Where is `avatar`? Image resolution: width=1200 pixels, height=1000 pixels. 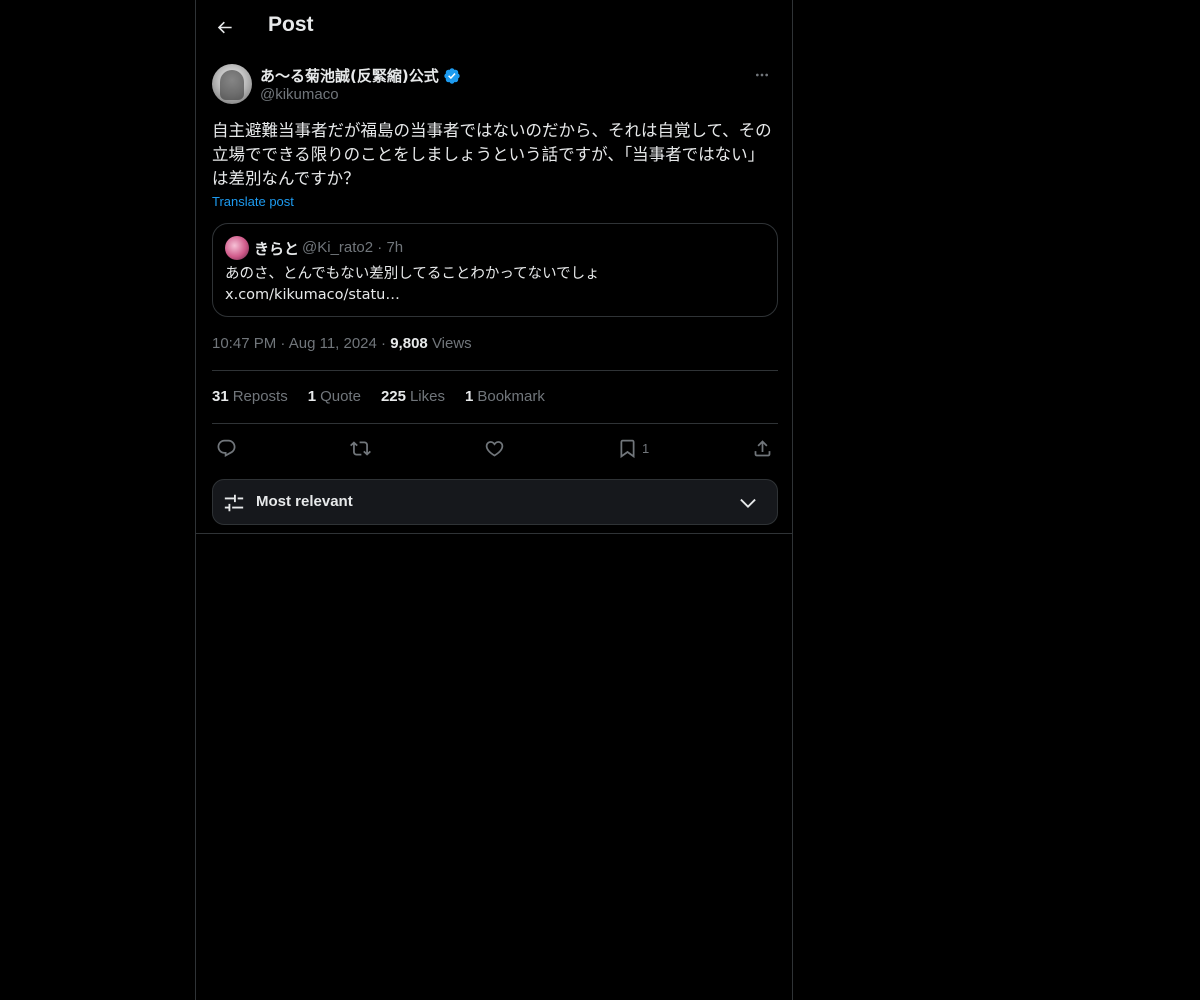 avatar is located at coordinates (232, 84).